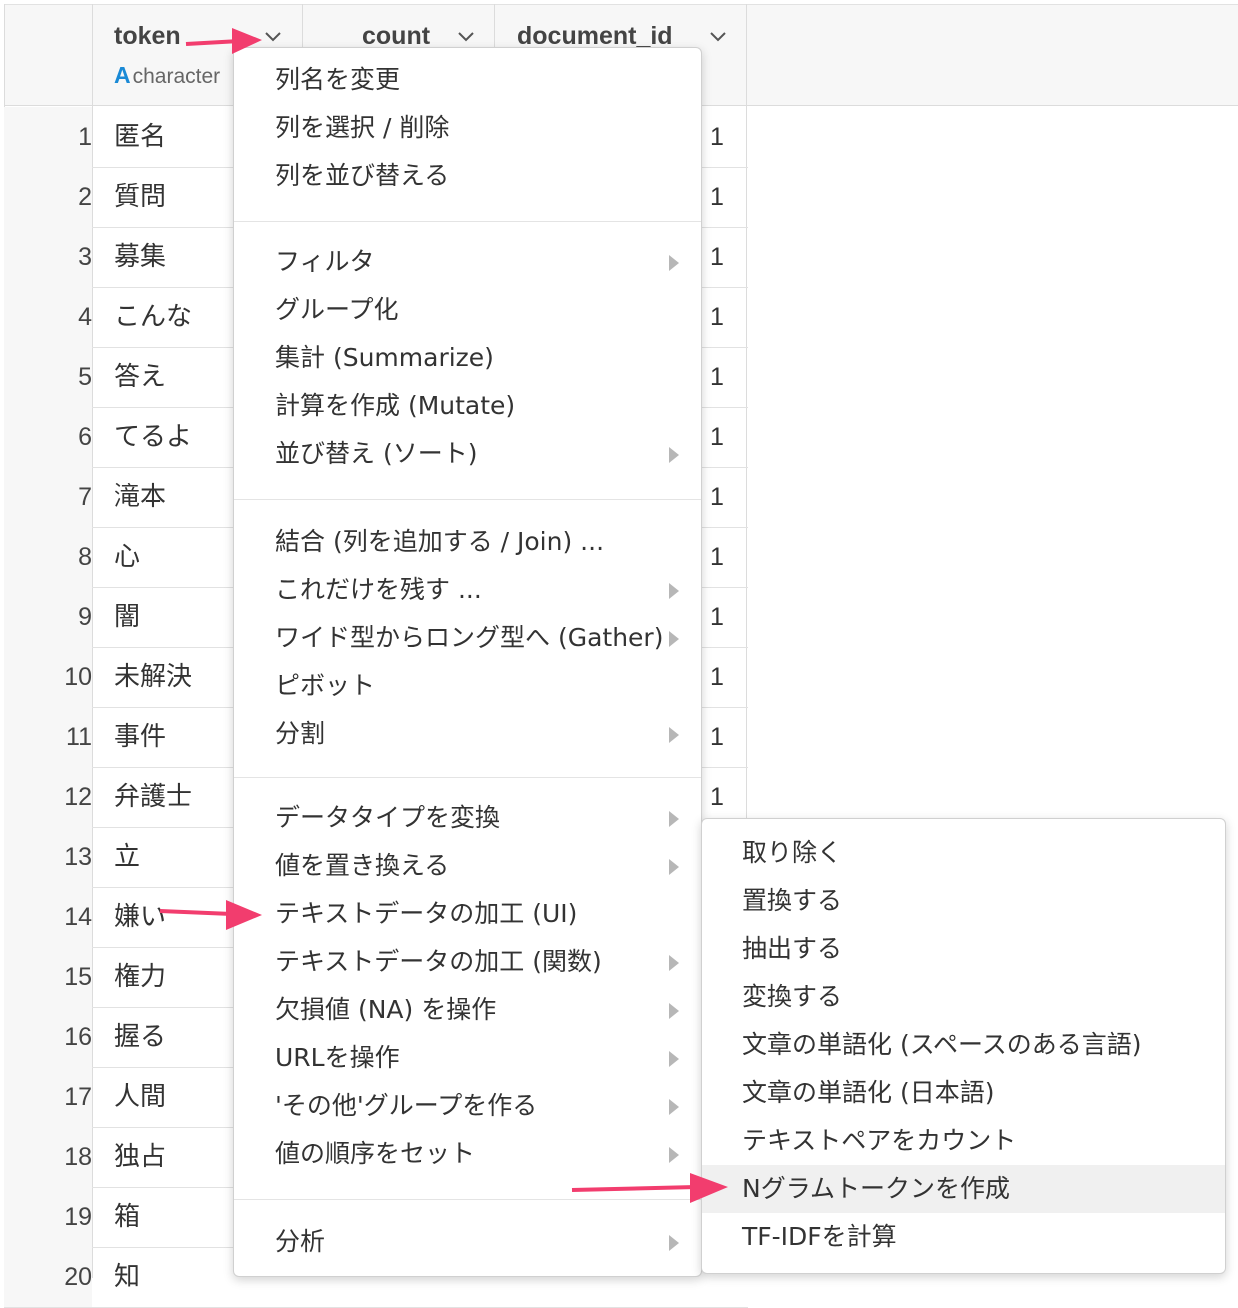 The height and width of the screenshot is (1308, 1238). Describe the element at coordinates (792, 996) in the screenshot. I see `submenu-item-label: 変換する` at that location.